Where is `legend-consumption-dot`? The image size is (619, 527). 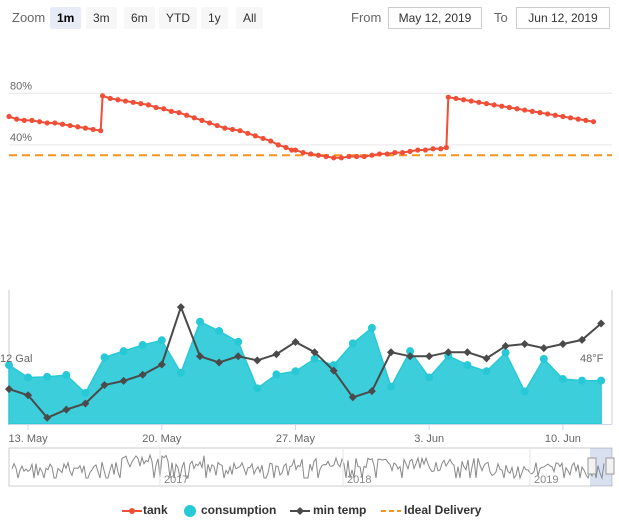 legend-consumption-dot is located at coordinates (190, 511).